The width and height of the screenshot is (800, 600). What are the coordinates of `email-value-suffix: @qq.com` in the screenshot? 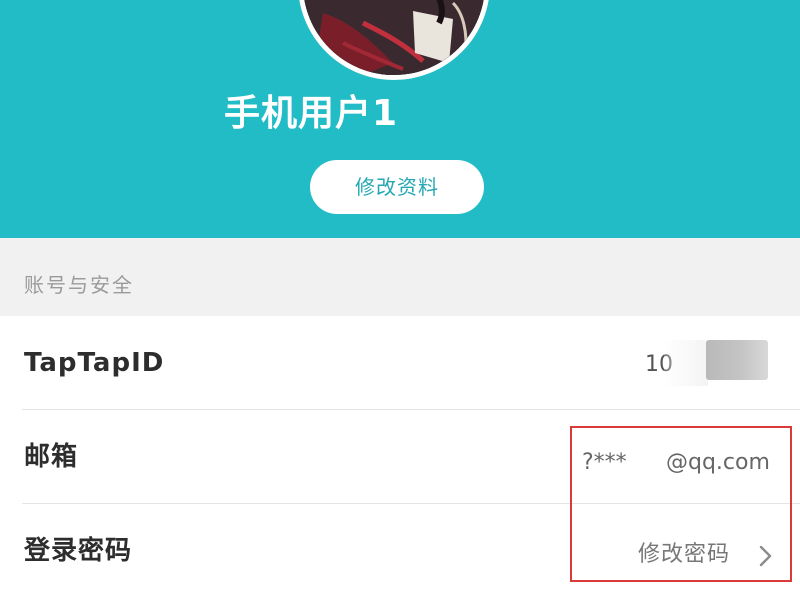 It's located at (718, 462).